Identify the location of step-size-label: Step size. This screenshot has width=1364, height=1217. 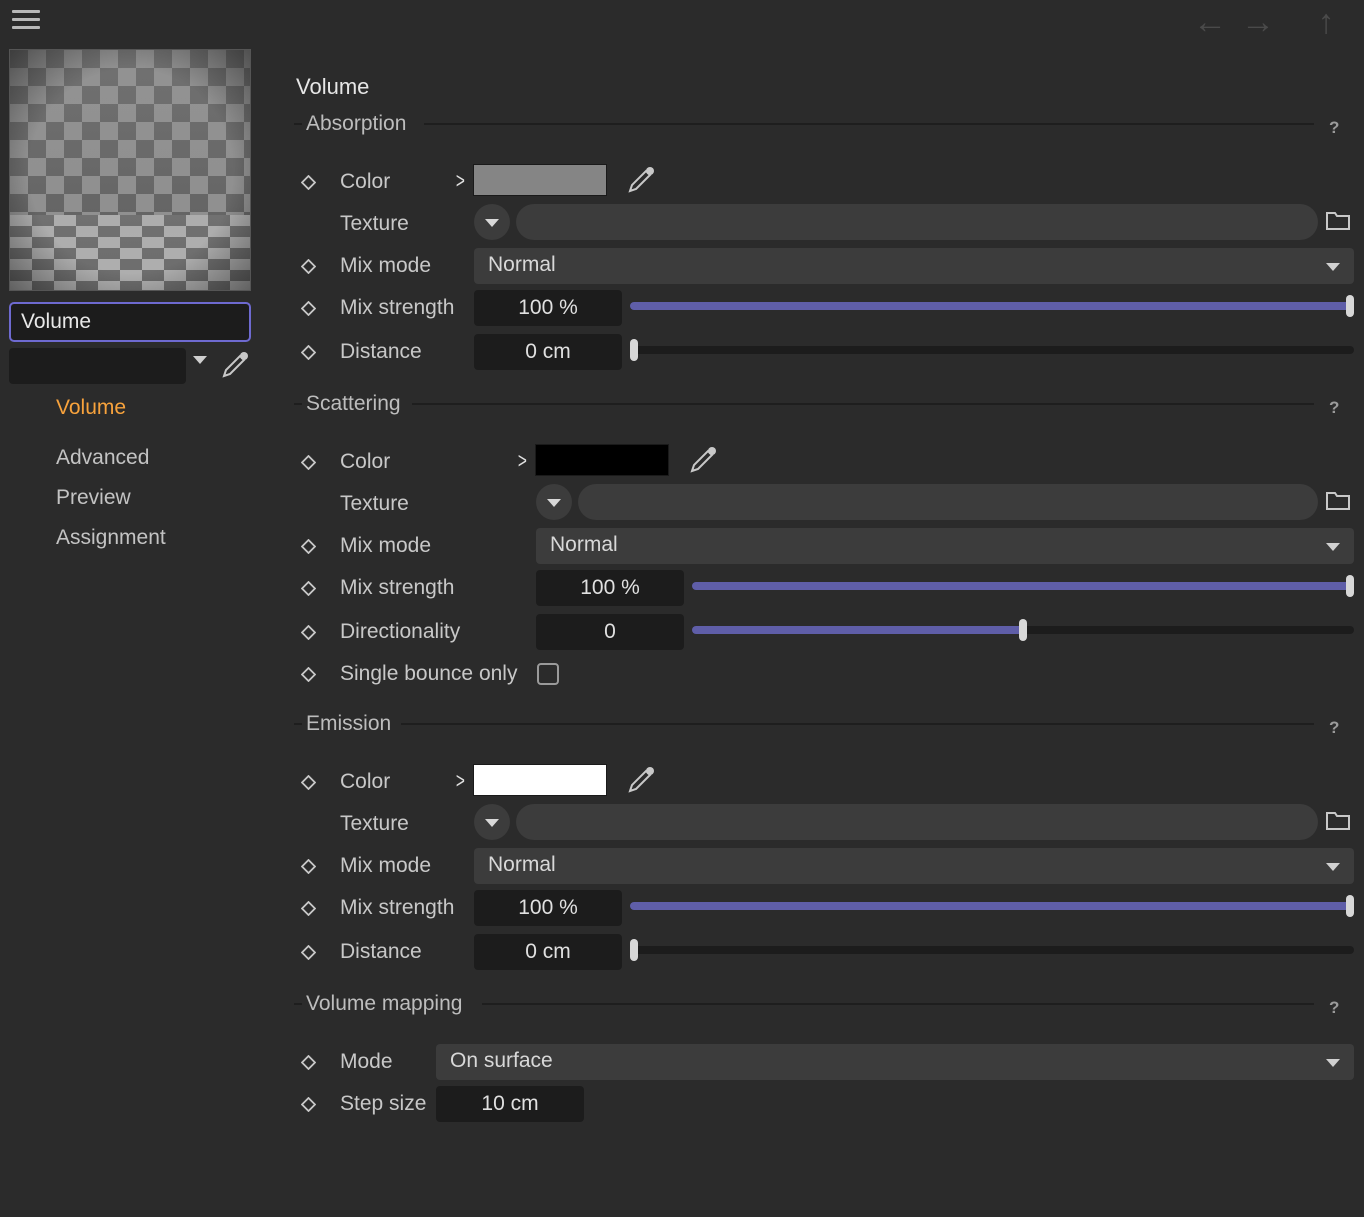
(383, 1103).